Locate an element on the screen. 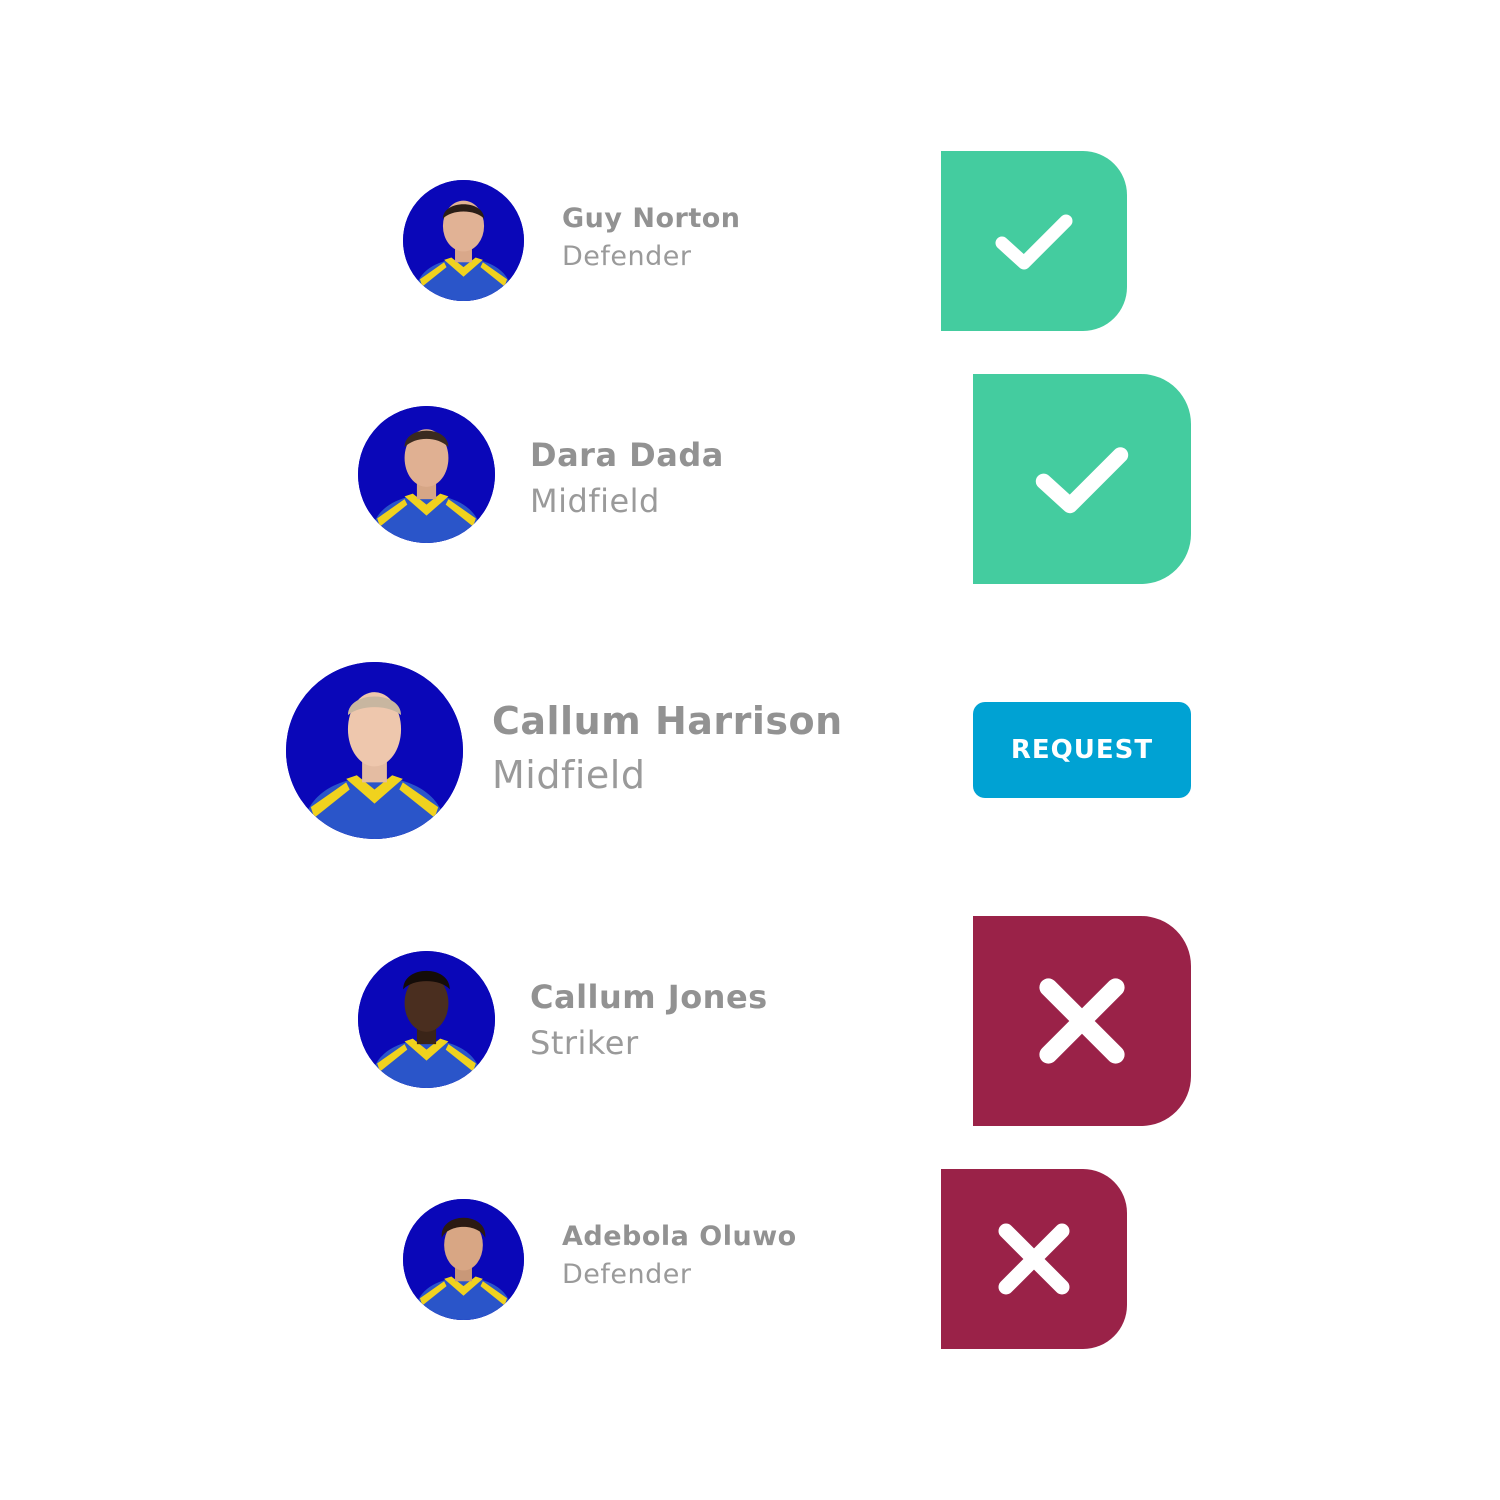 The width and height of the screenshot is (1500, 1500). request-button: REQUEST is located at coordinates (1082, 750).